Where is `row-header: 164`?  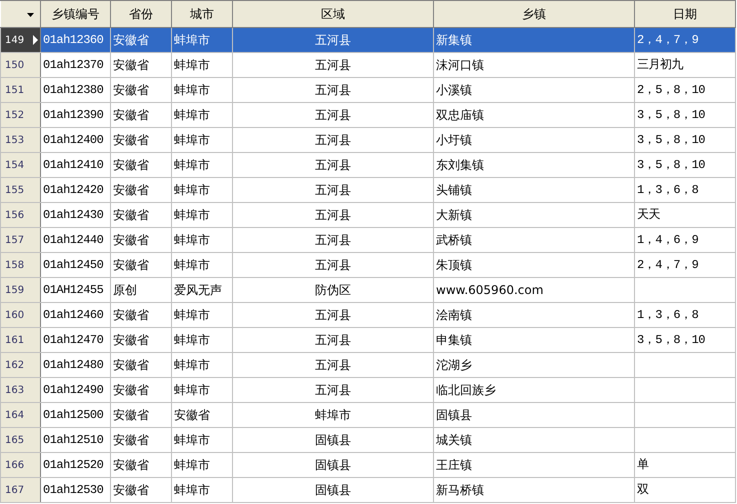
row-header: 164 is located at coordinates (20, 415).